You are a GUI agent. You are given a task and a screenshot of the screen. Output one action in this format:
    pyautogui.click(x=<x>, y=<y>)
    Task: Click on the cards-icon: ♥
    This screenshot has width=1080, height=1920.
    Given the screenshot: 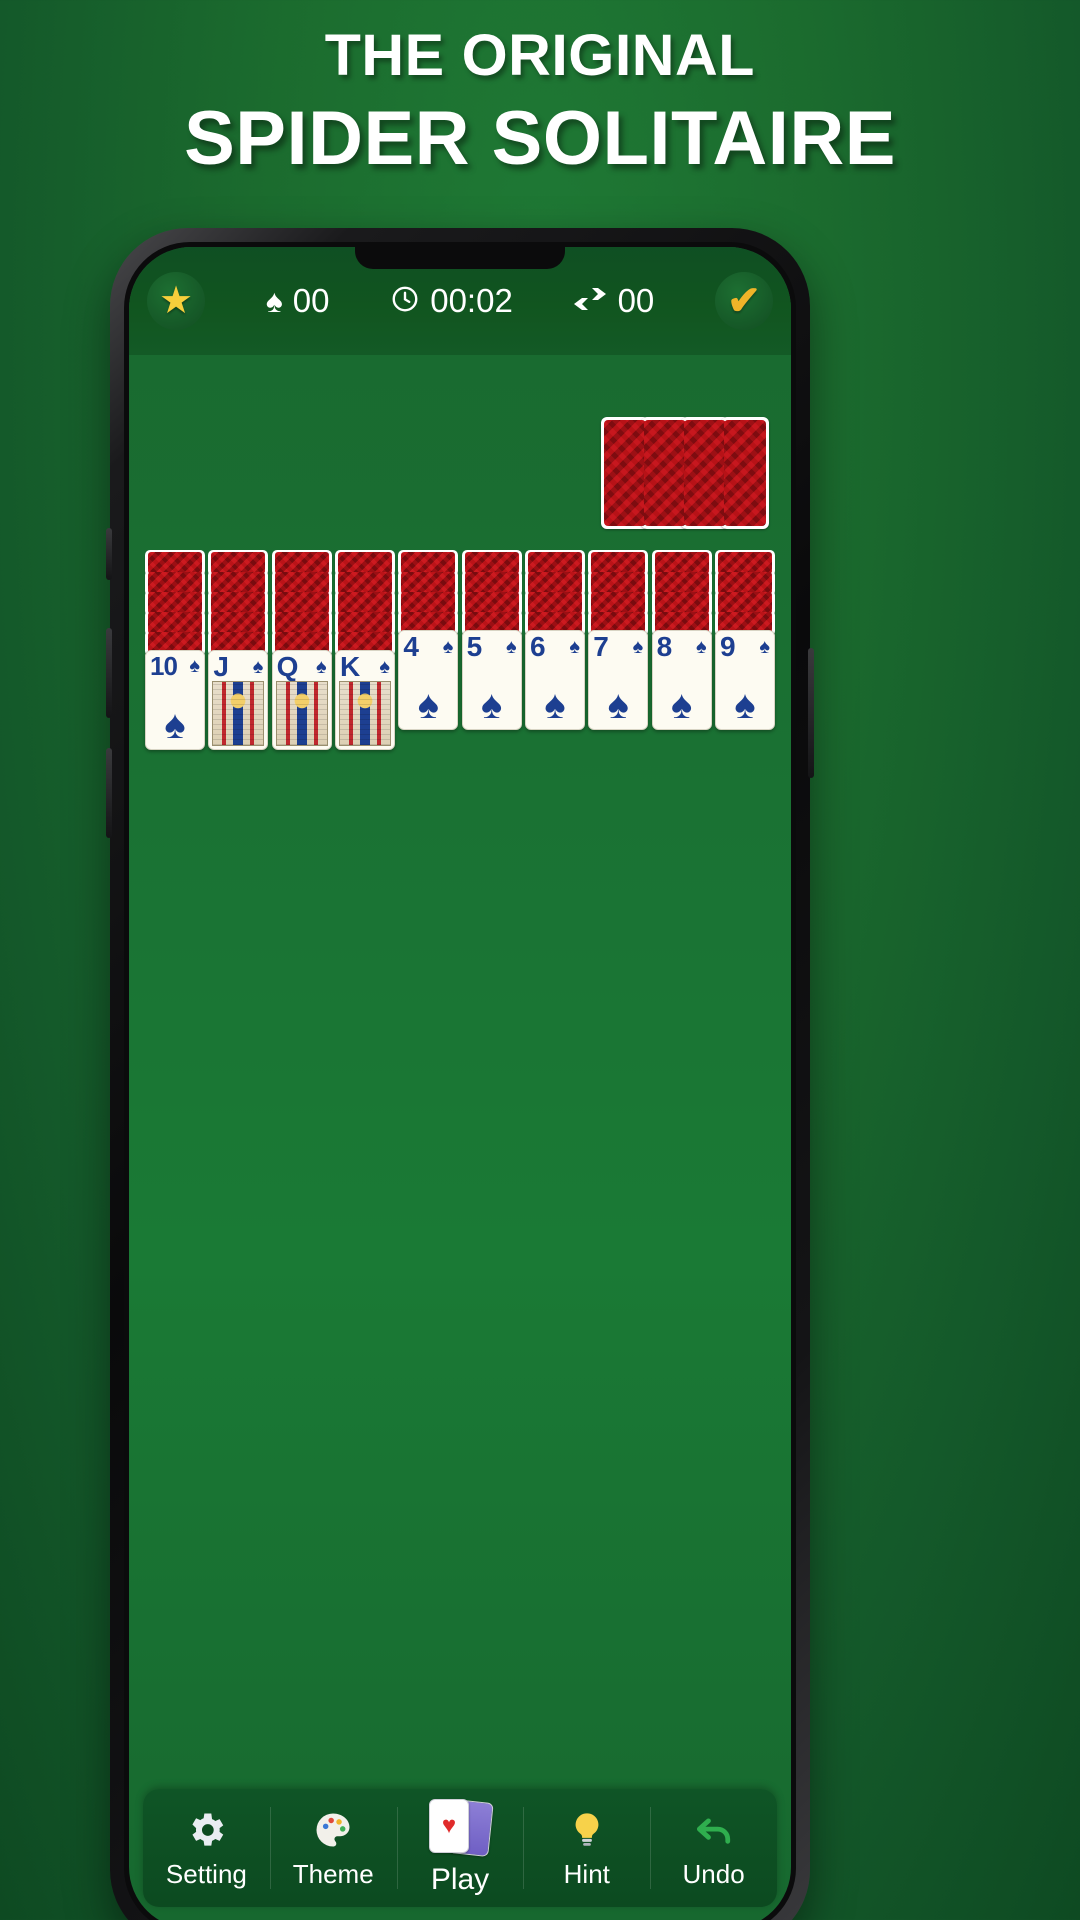 What is the action you would take?
    pyautogui.click(x=461, y=1828)
    